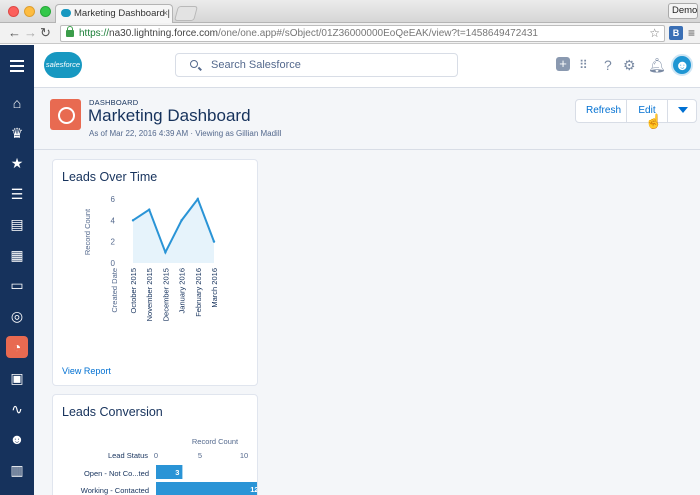  I want to click on url-scheme: https://, so click(94, 33).